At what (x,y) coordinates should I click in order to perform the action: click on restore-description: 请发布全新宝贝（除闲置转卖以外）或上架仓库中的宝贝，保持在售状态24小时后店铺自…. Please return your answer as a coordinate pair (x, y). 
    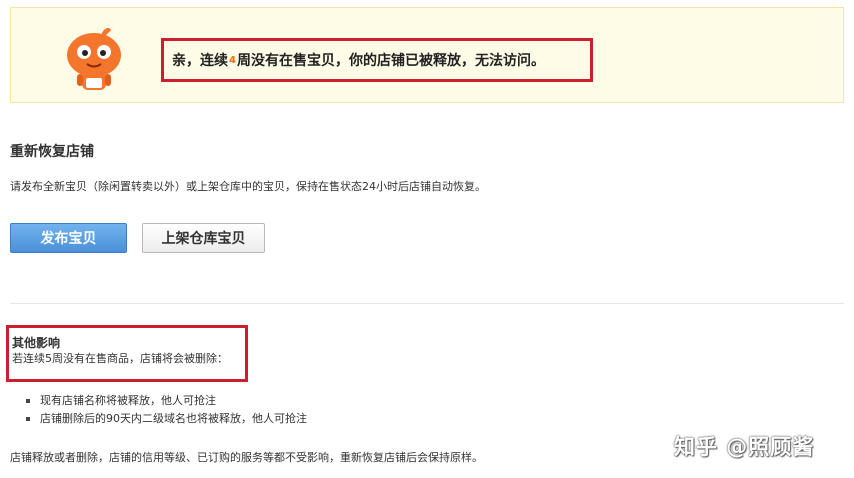
    Looking at the image, I should click on (248, 186).